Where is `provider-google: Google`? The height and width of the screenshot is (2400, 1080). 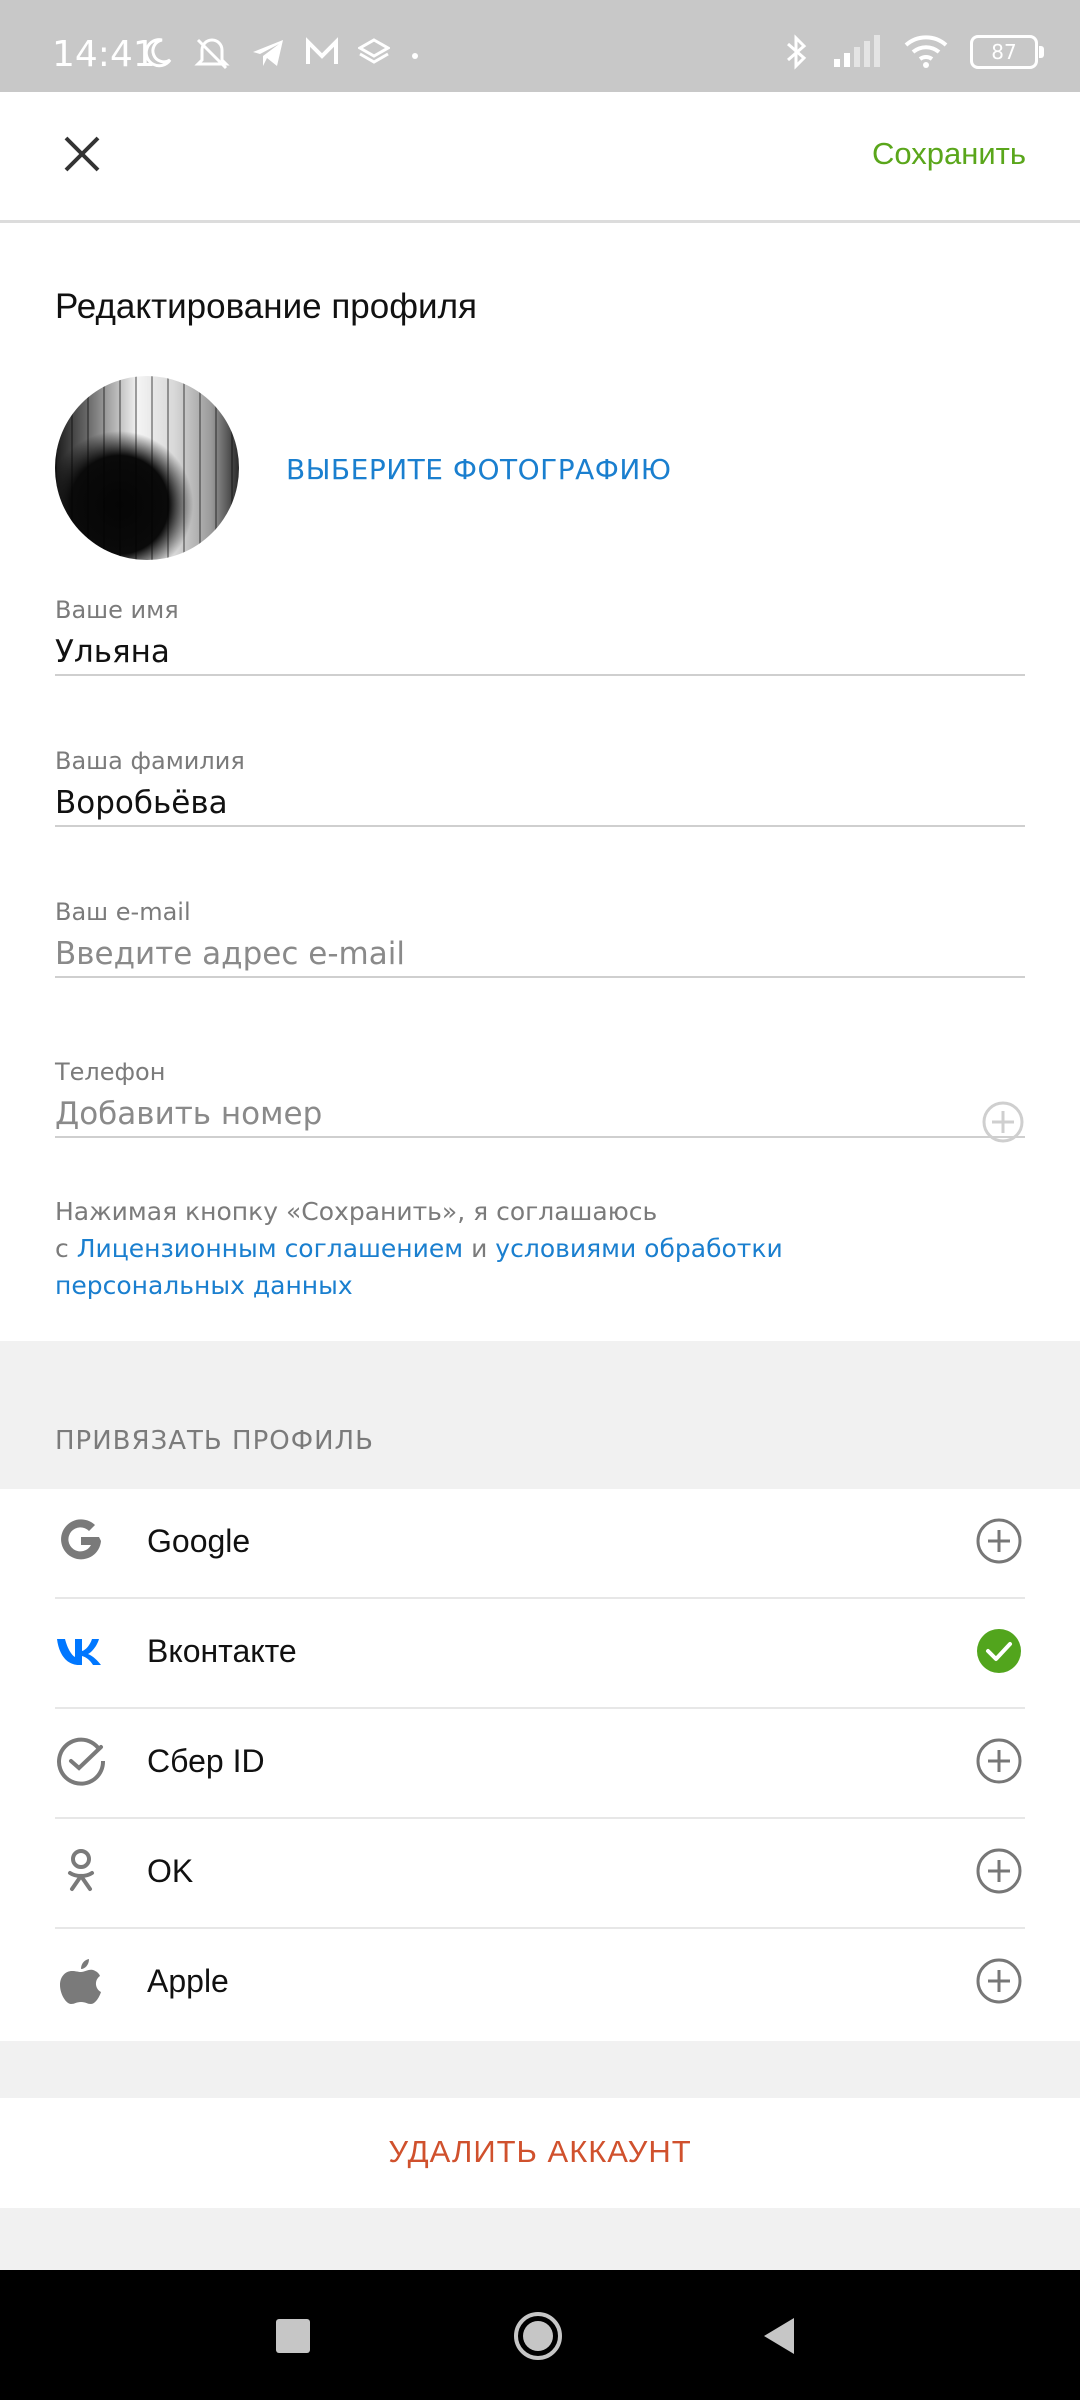 provider-google: Google is located at coordinates (540, 1544).